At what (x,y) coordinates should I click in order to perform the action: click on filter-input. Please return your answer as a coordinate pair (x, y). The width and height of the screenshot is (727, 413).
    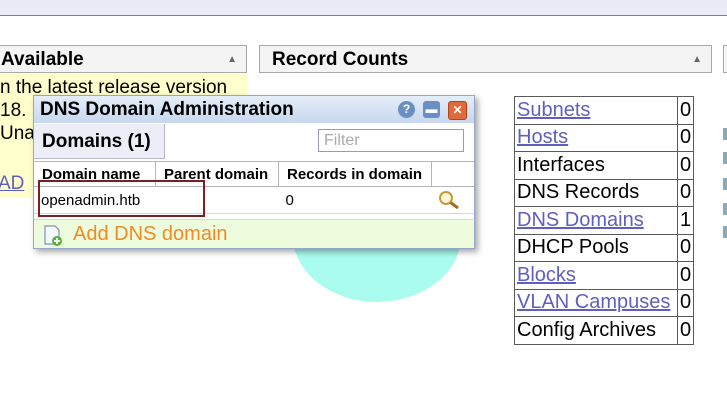
    Looking at the image, I should click on (391, 140).